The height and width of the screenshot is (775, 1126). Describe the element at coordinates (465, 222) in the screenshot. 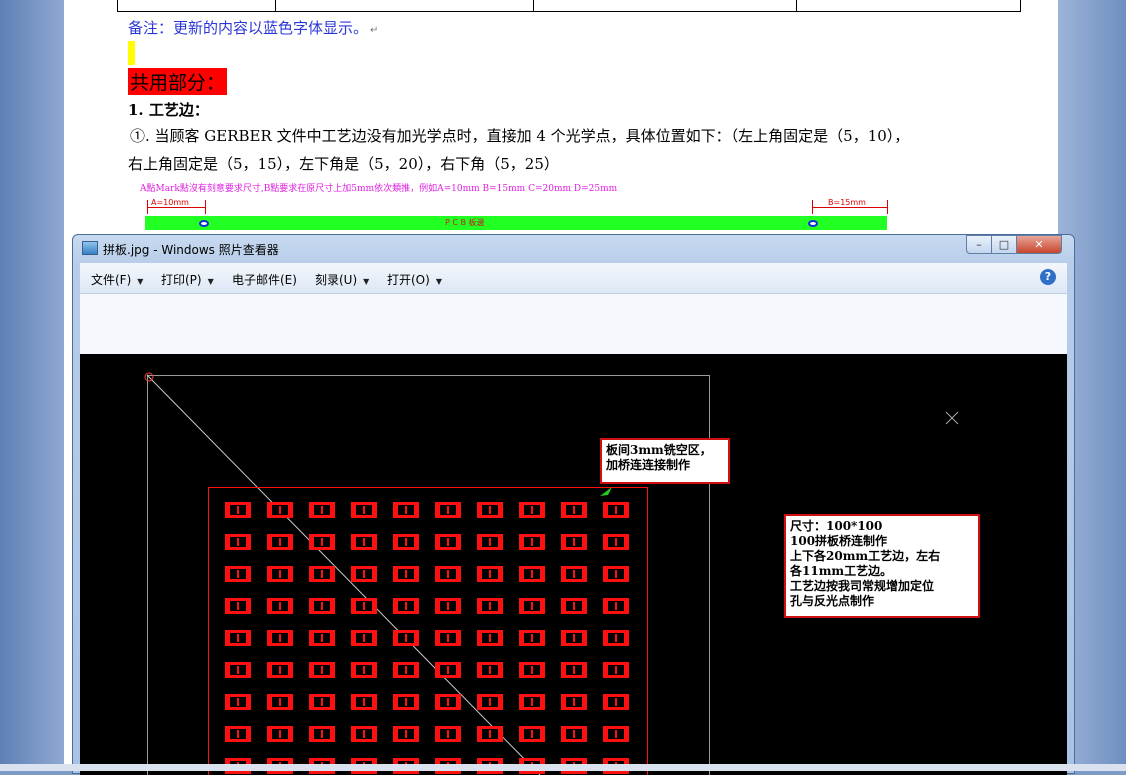

I see `pcb-bar-label: P C B 板邊` at that location.